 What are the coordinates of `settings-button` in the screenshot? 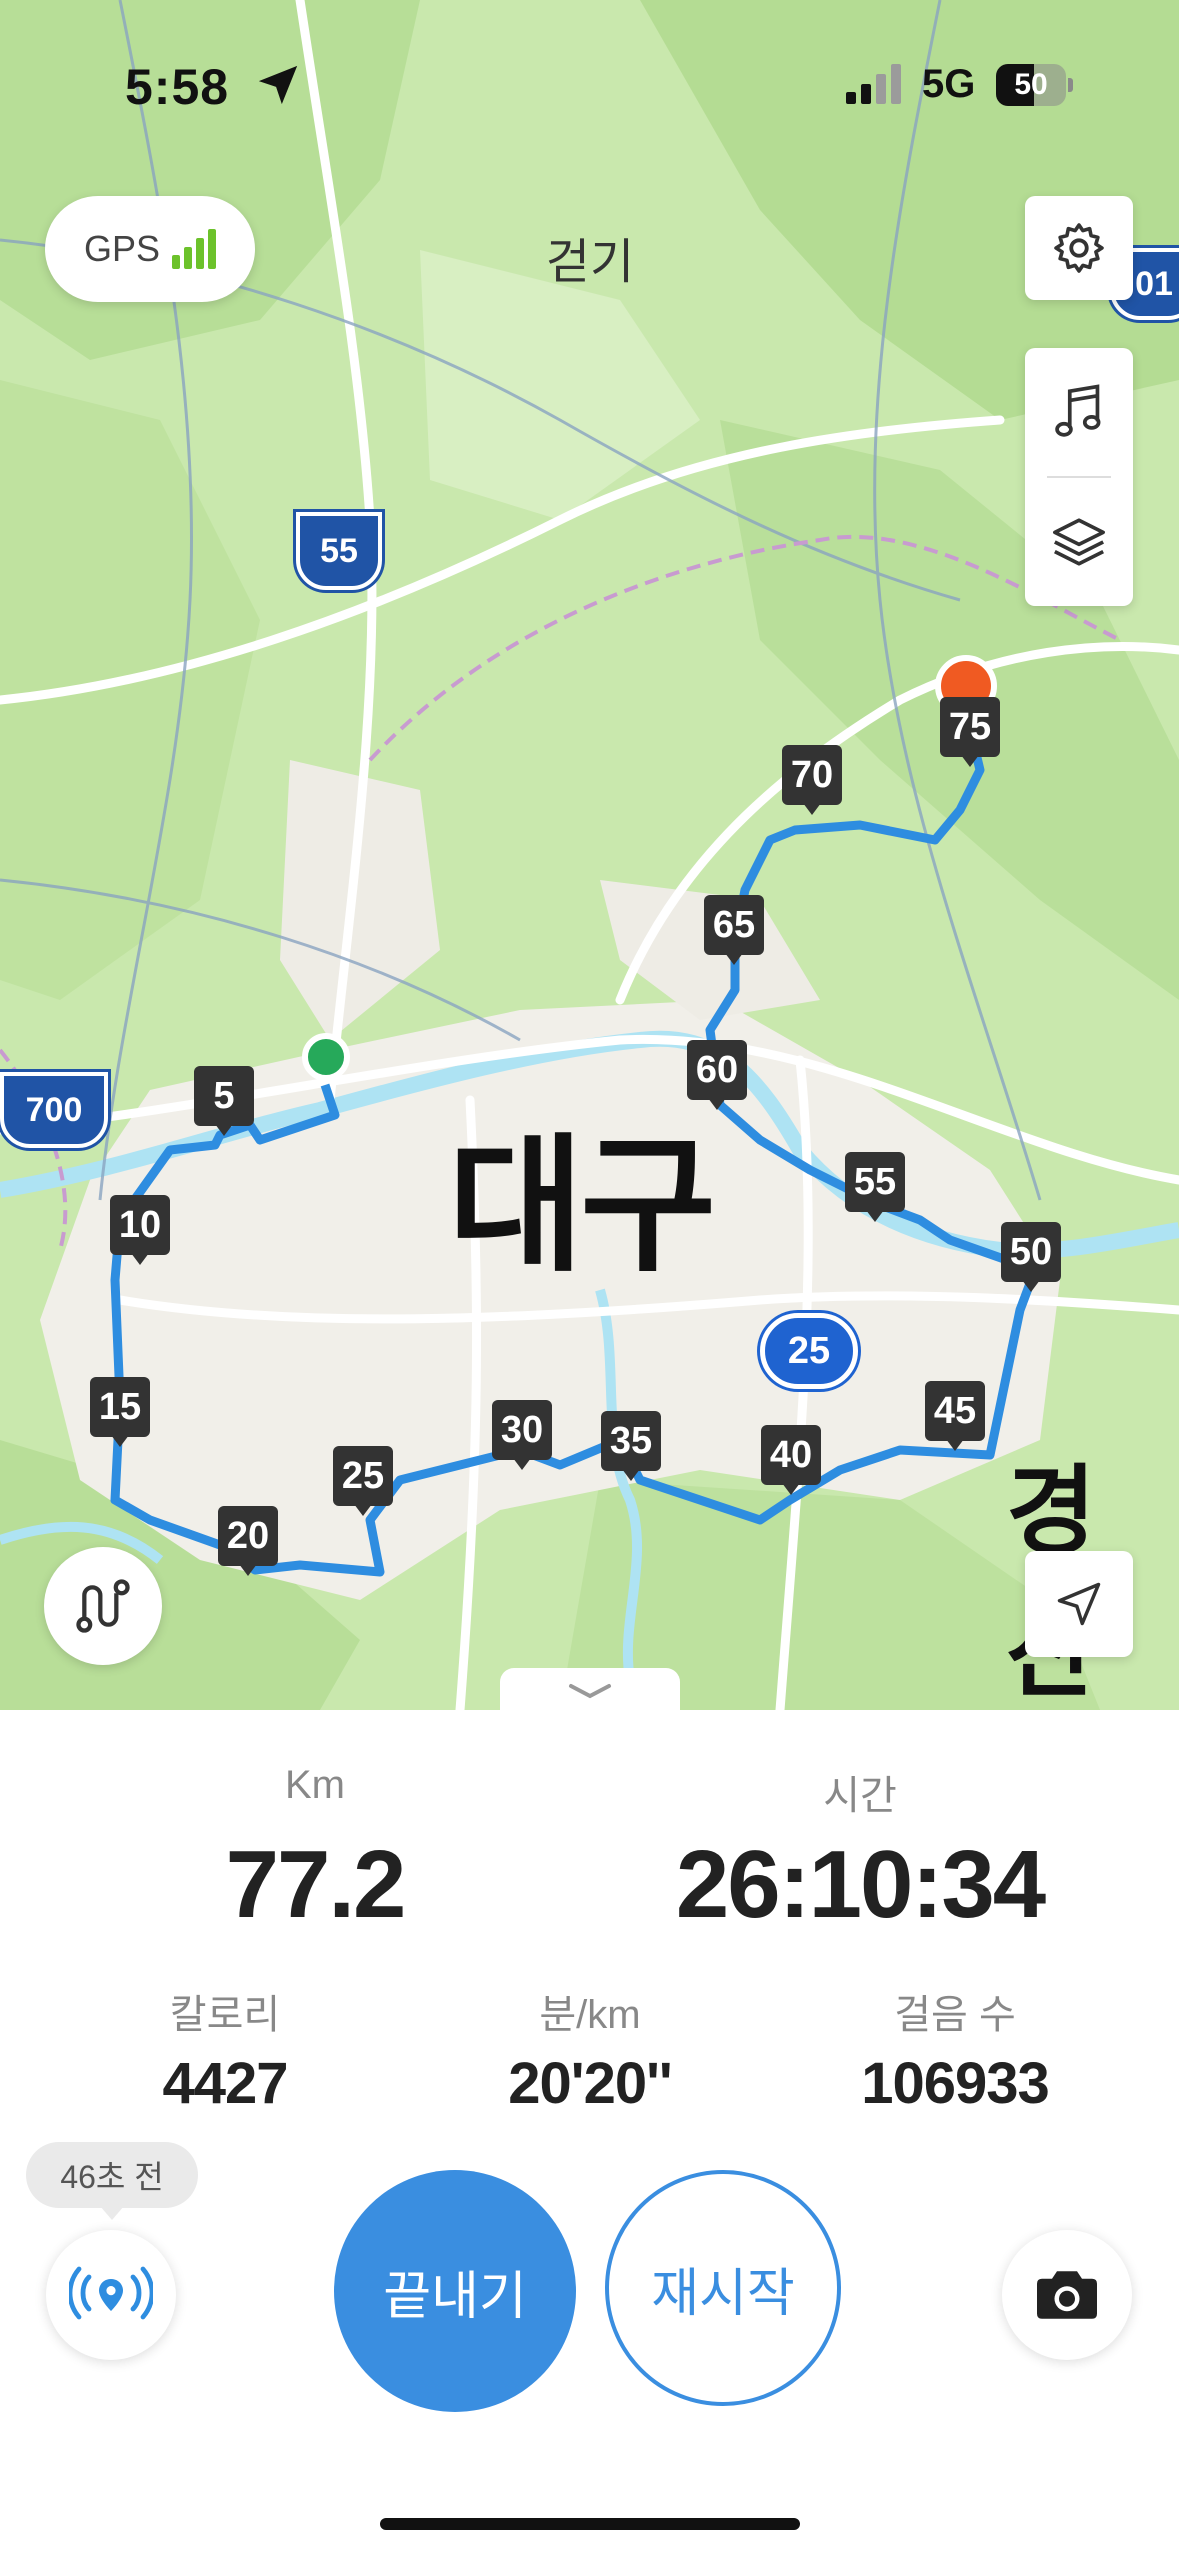 It's located at (1079, 248).